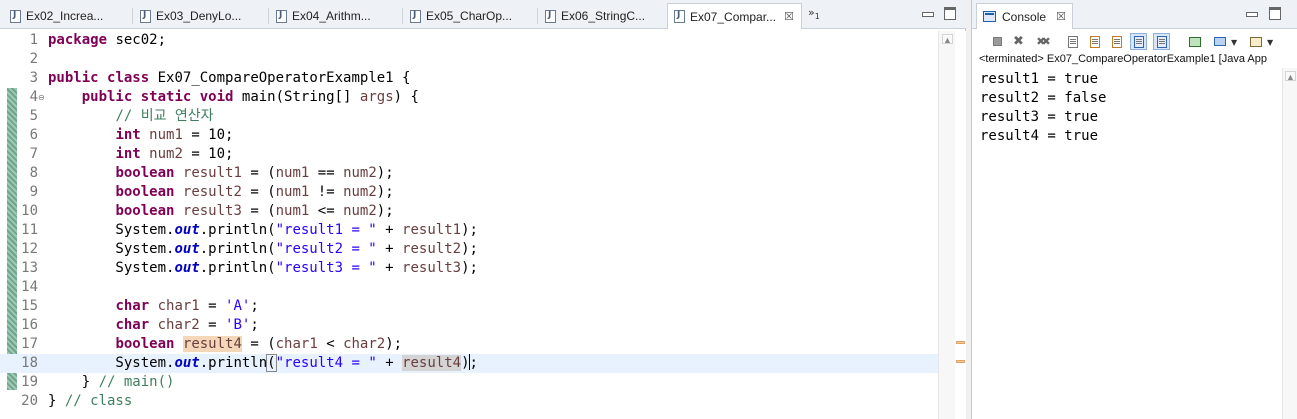  Describe the element at coordinates (360, 192) in the screenshot. I see `code-token: num2` at that location.